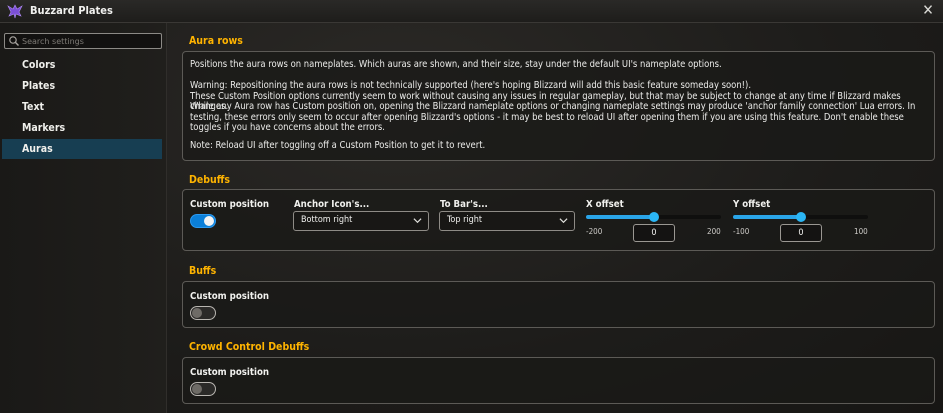 This screenshot has width=943, height=413. I want to click on sidebar-item-label: Auras, so click(37, 149).